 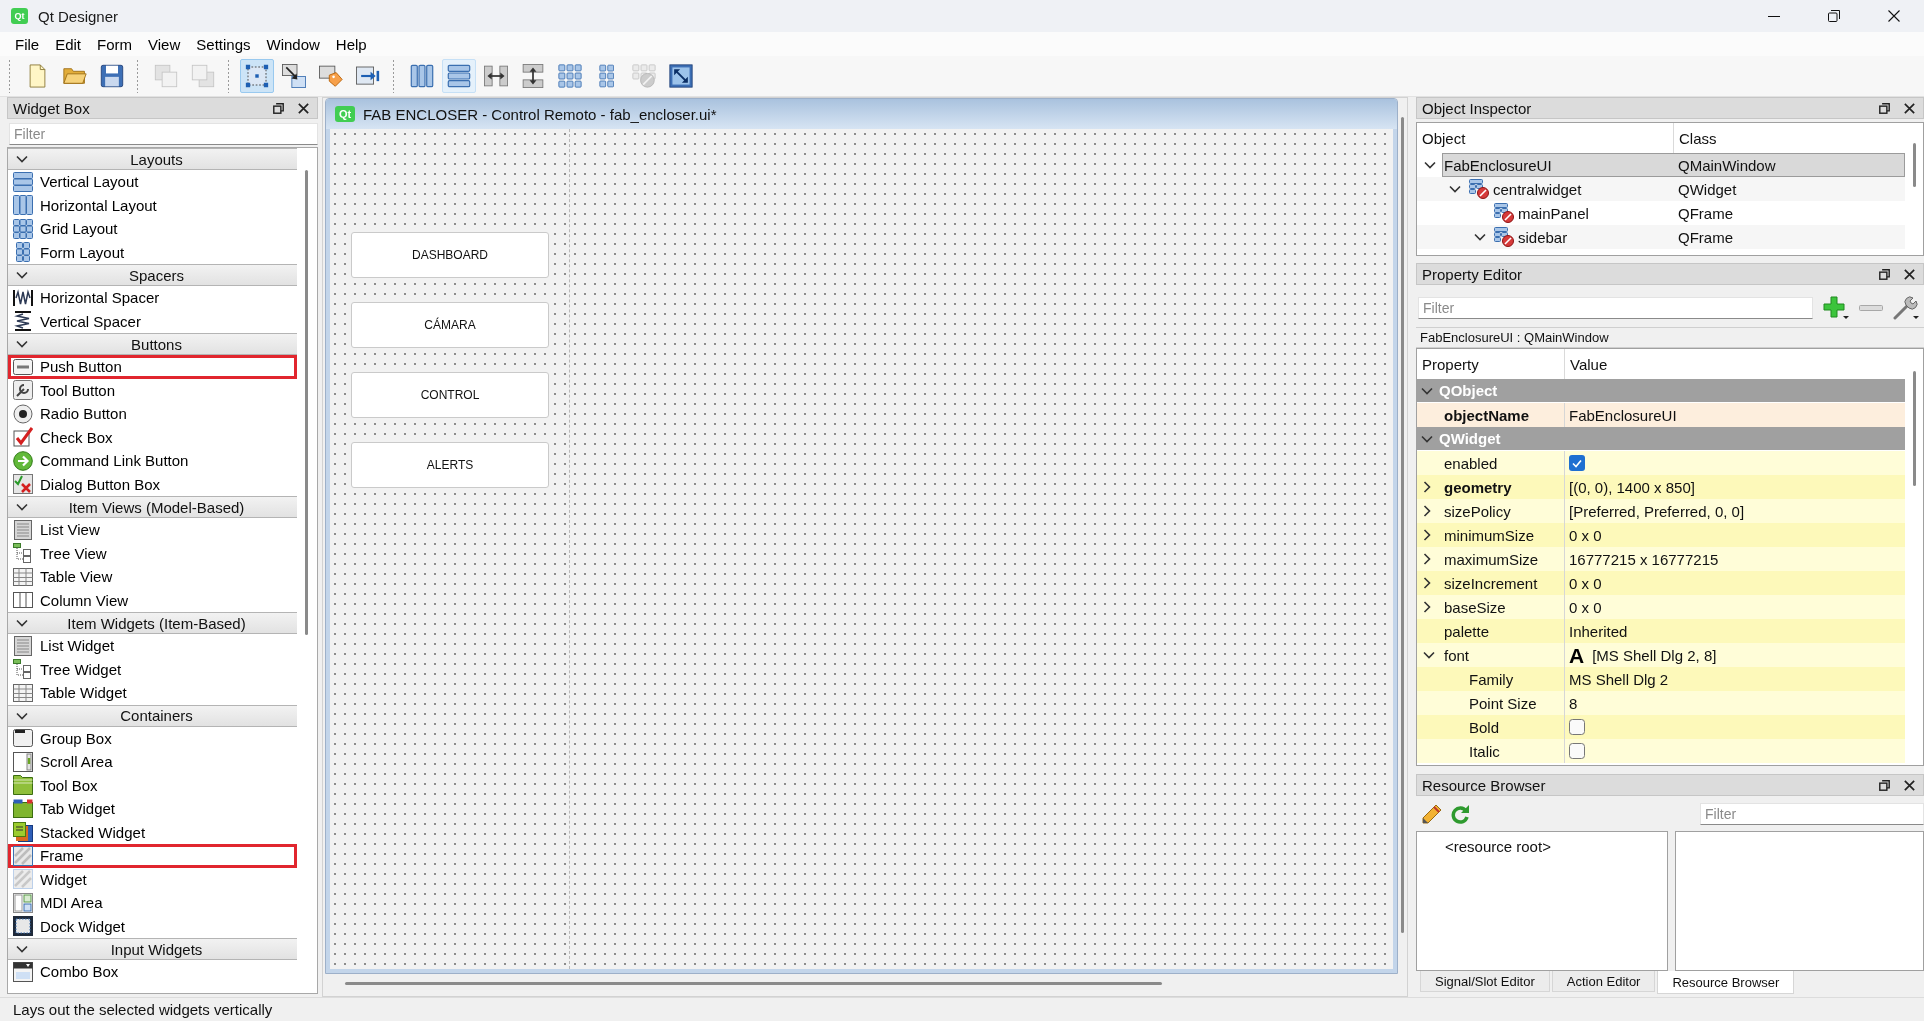 What do you see at coordinates (152, 809) in the screenshot?
I see `widget-item: Tab Widget` at bounding box center [152, 809].